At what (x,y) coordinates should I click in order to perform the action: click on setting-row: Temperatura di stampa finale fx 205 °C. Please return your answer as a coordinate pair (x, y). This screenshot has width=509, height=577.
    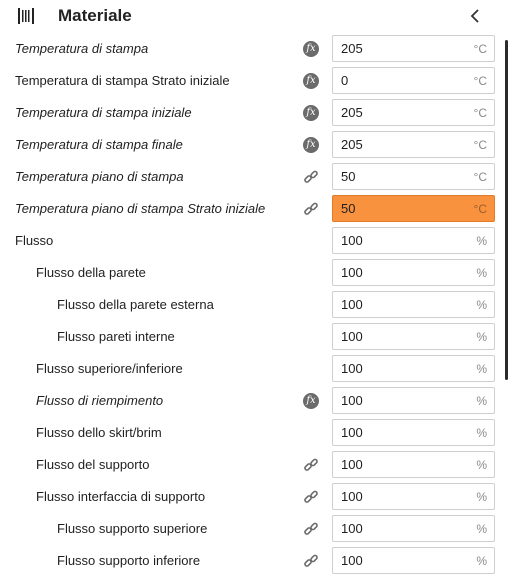
    Looking at the image, I should click on (254, 145).